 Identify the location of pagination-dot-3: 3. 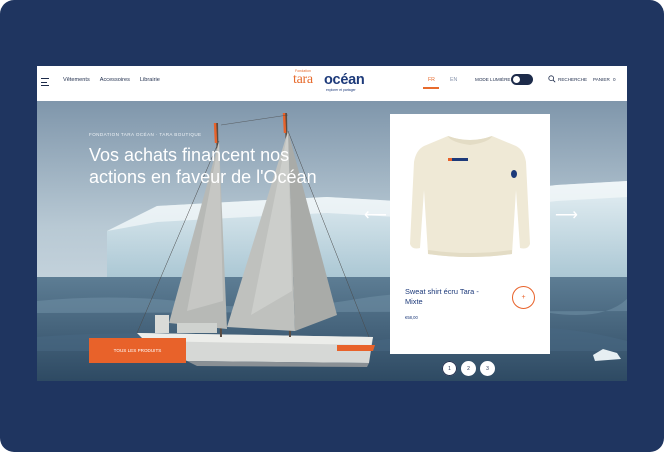
(487, 368).